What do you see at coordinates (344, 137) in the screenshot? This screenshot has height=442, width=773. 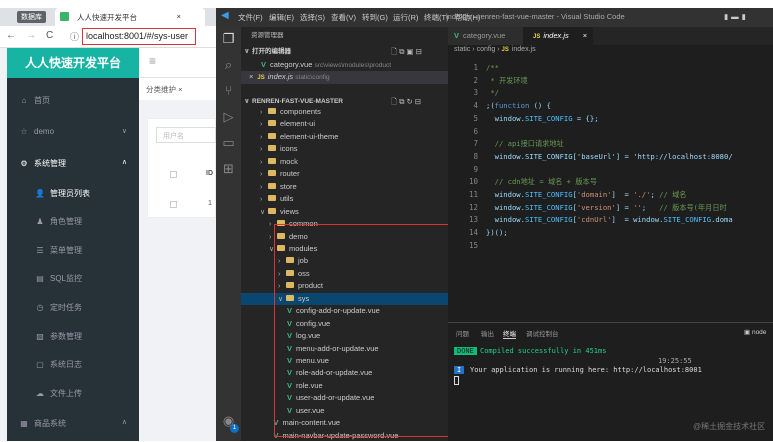 I see `folder-element-ui-theme: › element-ui-theme` at bounding box center [344, 137].